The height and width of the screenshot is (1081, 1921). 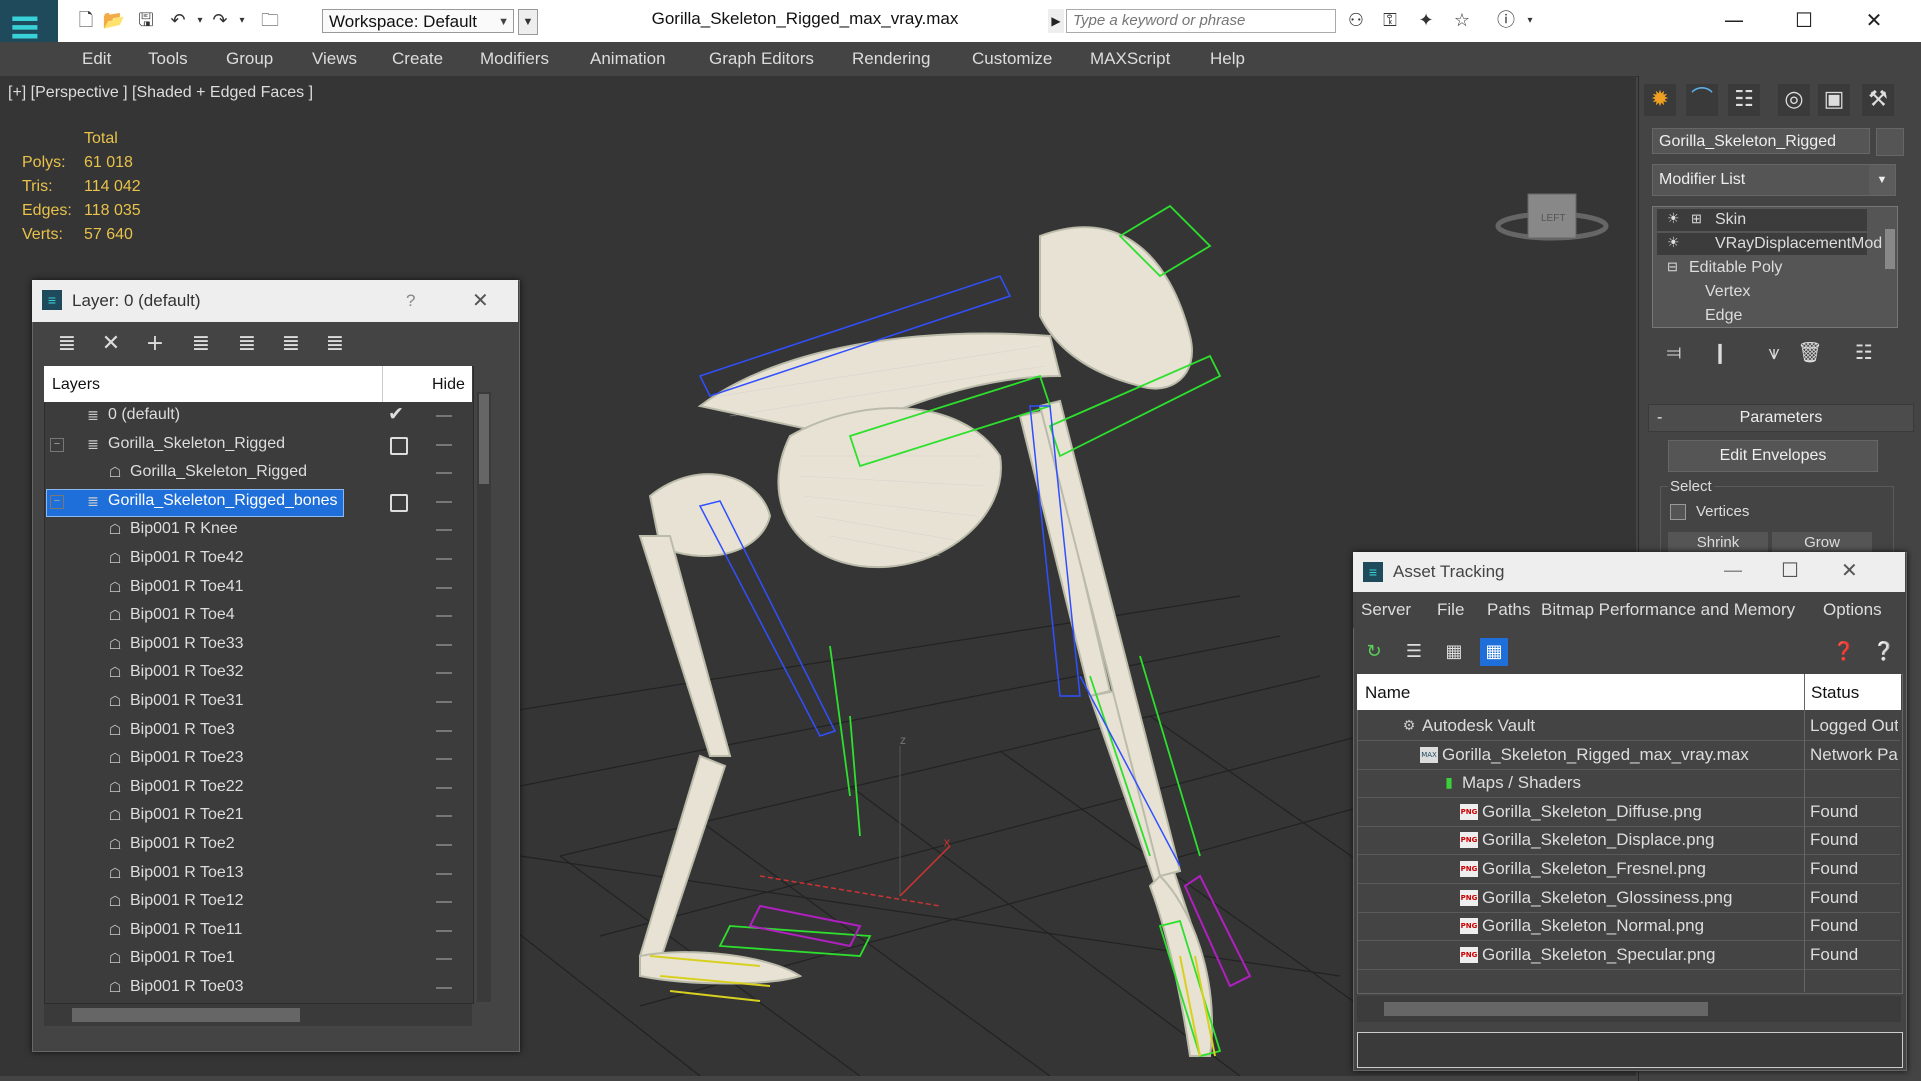 I want to click on layer-create-icon: ≣, so click(x=67, y=344).